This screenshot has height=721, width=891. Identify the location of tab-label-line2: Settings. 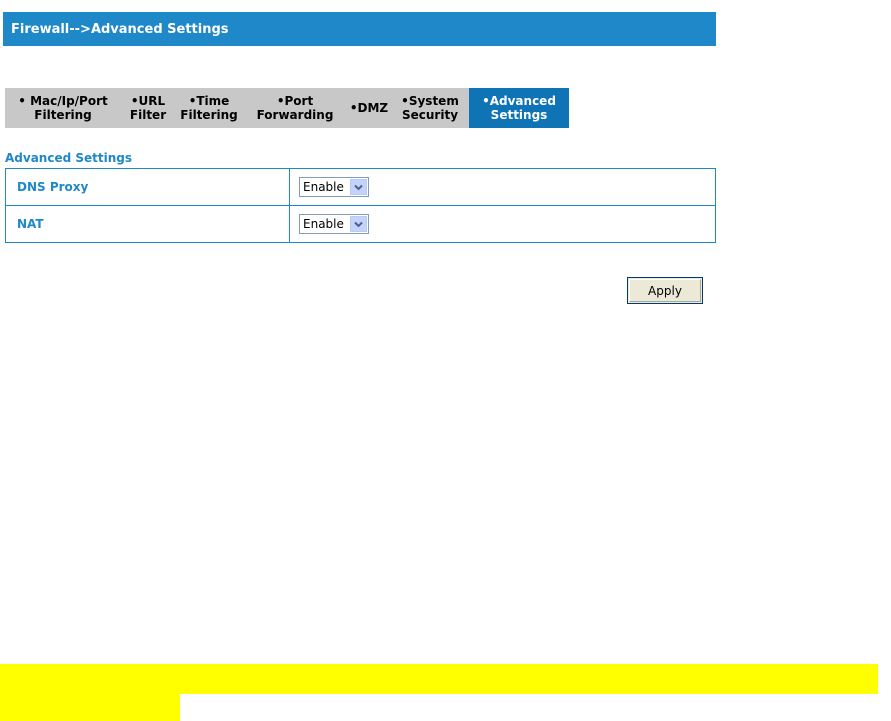
(519, 115).